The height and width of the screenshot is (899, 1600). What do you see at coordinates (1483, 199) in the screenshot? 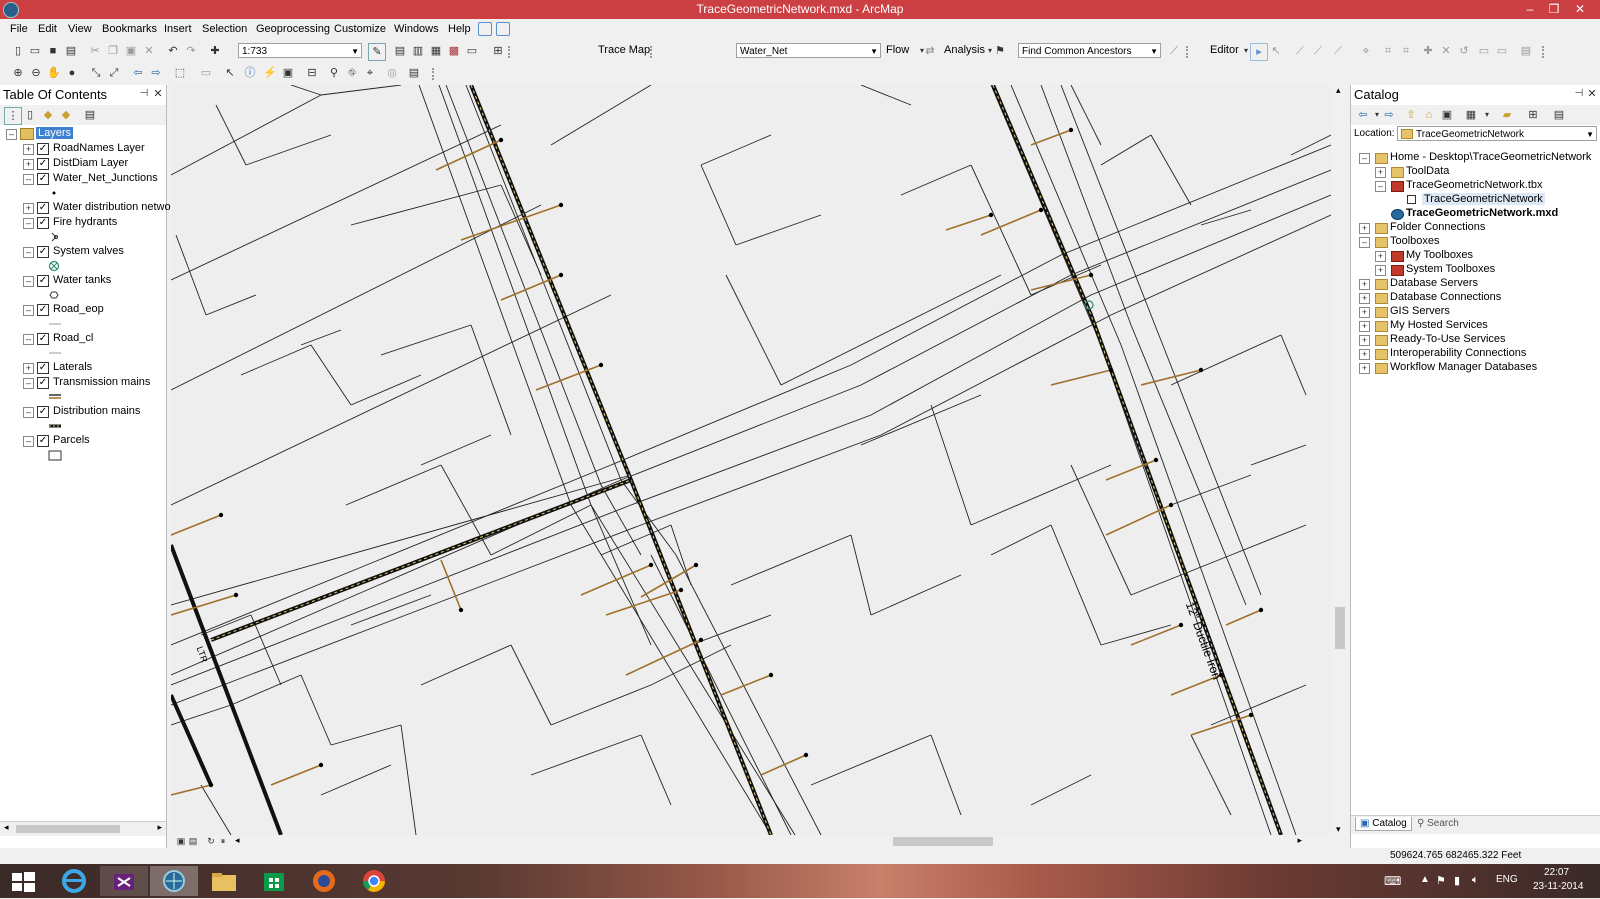
I see `catalog-item-label: TraceGeometricNetwork` at bounding box center [1483, 199].